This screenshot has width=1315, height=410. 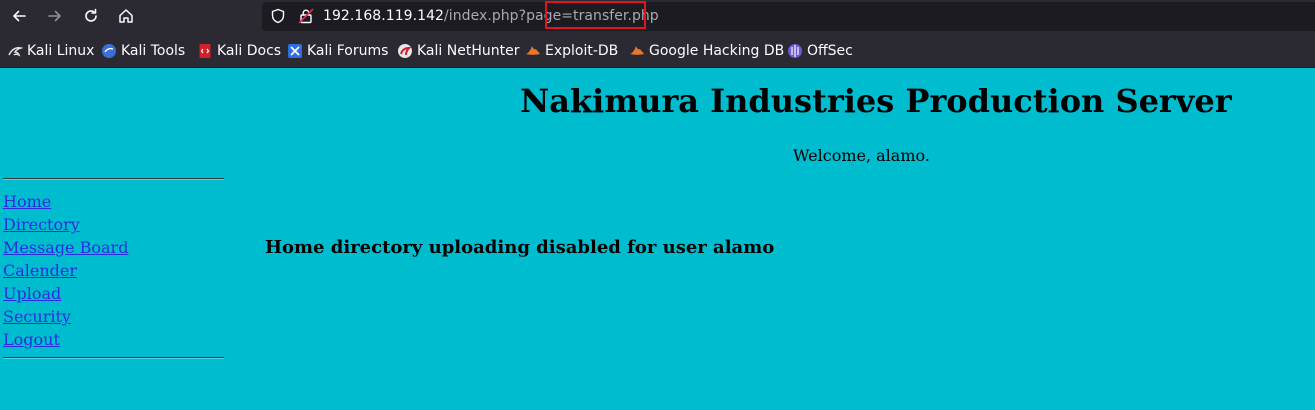 I want to click on welcome-message: Welcome, alamo., so click(x=861, y=155).